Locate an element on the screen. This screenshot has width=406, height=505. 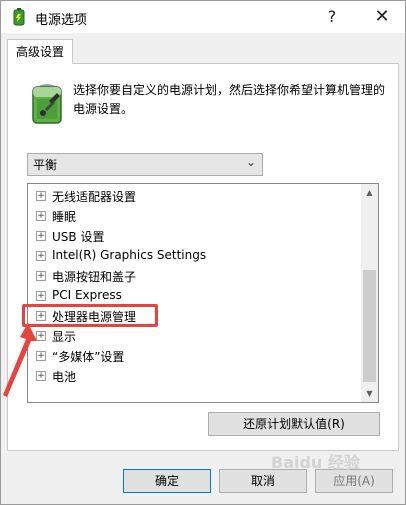
tree-item-label: 显示 is located at coordinates (64, 337).